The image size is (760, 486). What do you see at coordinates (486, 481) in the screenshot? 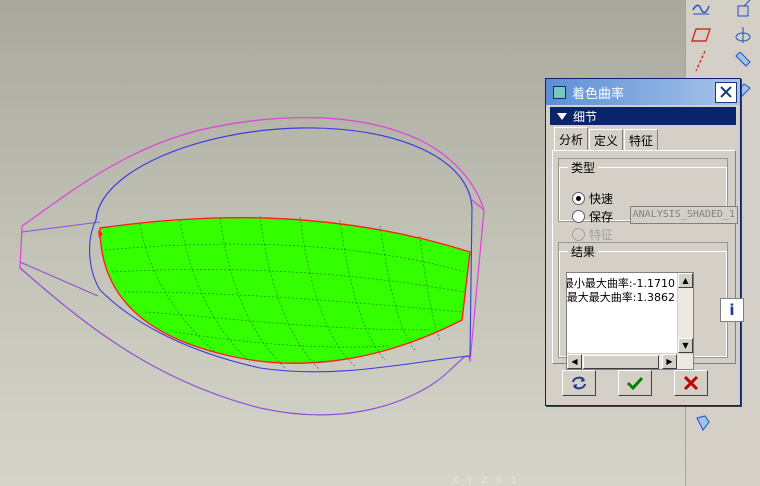
I see `coordinate-readout: X Y Z 0 1` at bounding box center [486, 481].